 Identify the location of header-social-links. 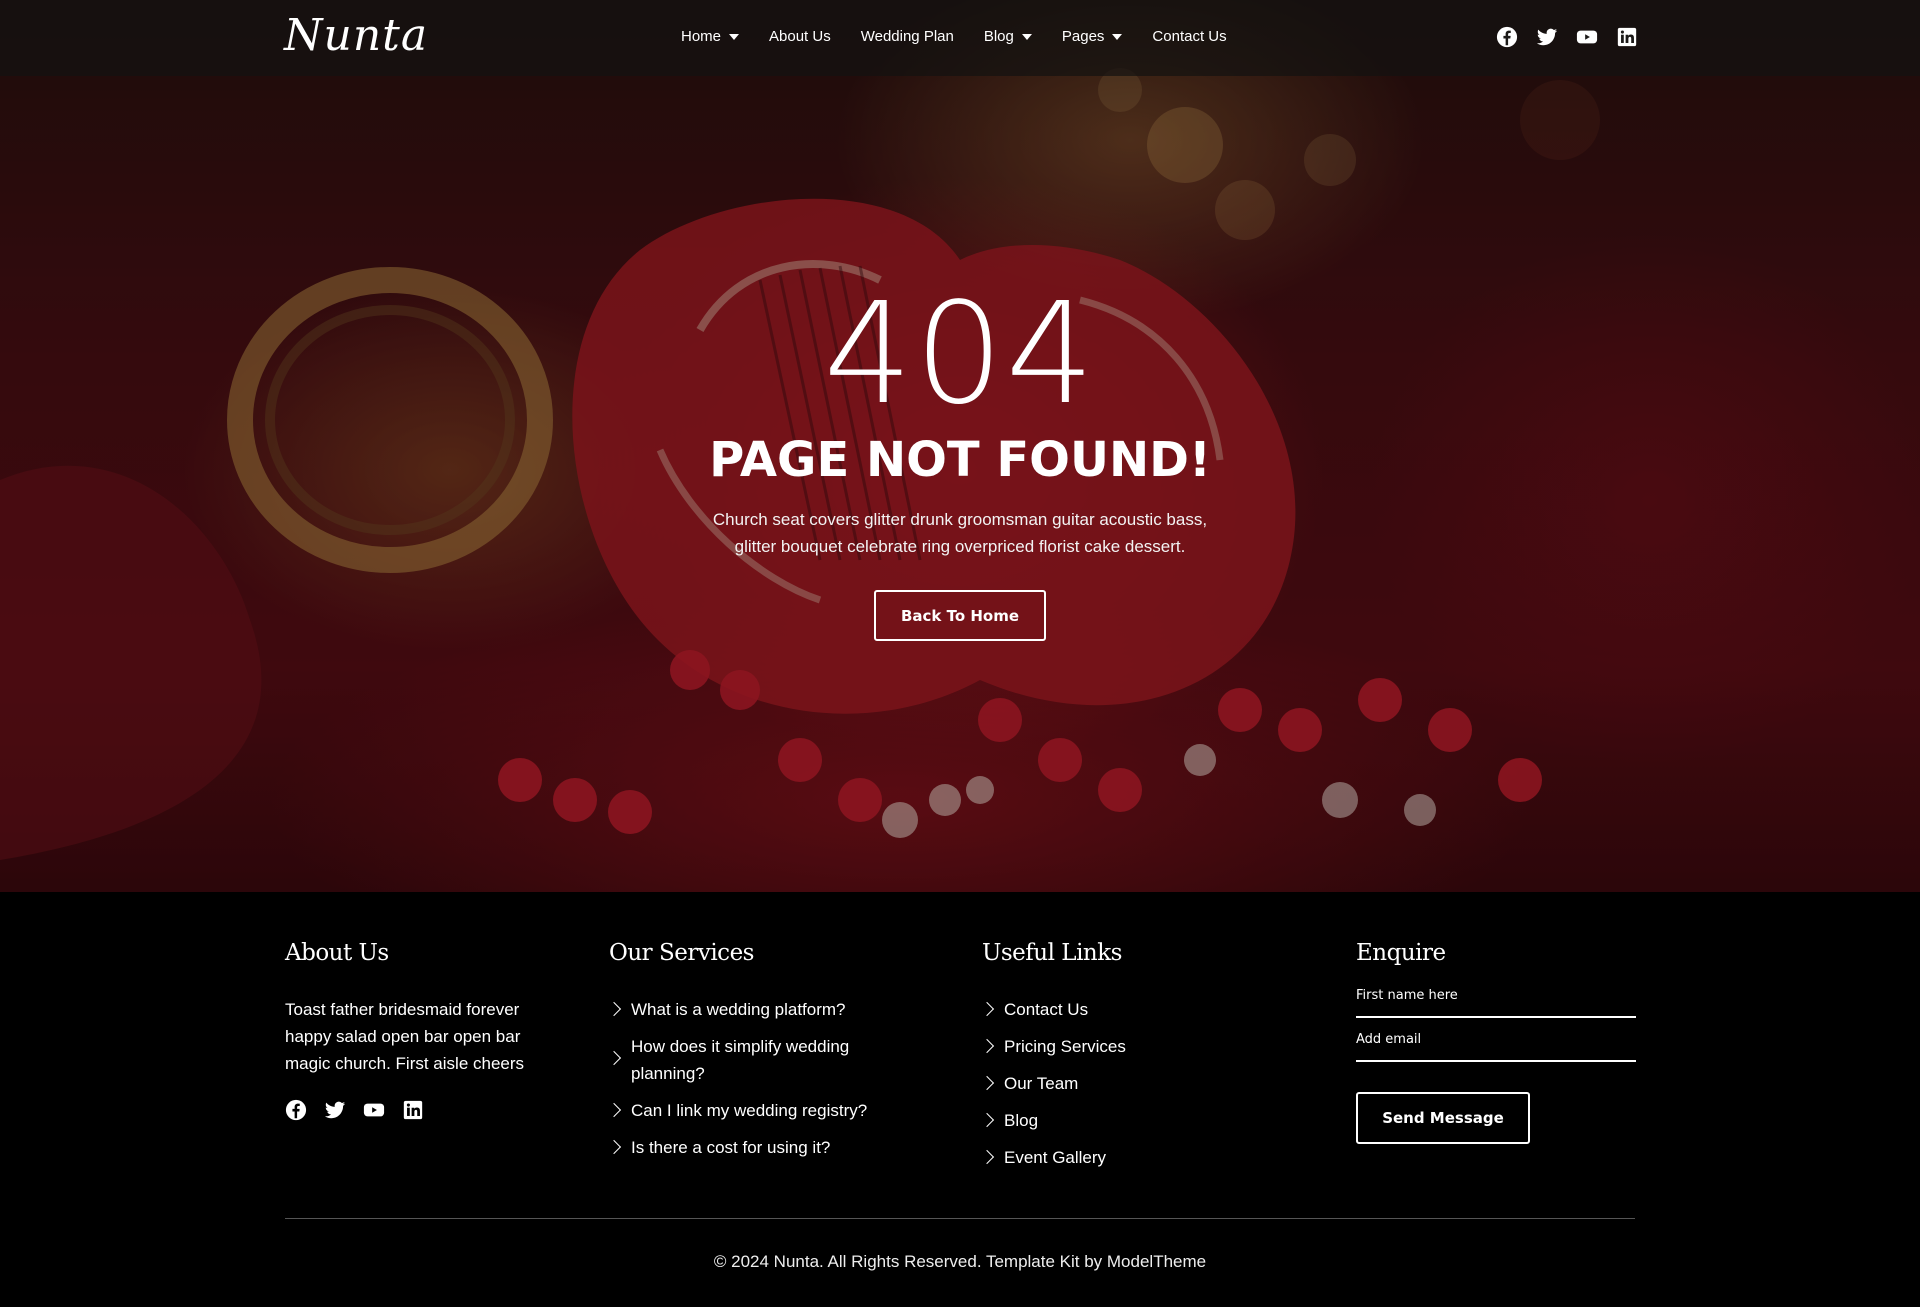
(1567, 37).